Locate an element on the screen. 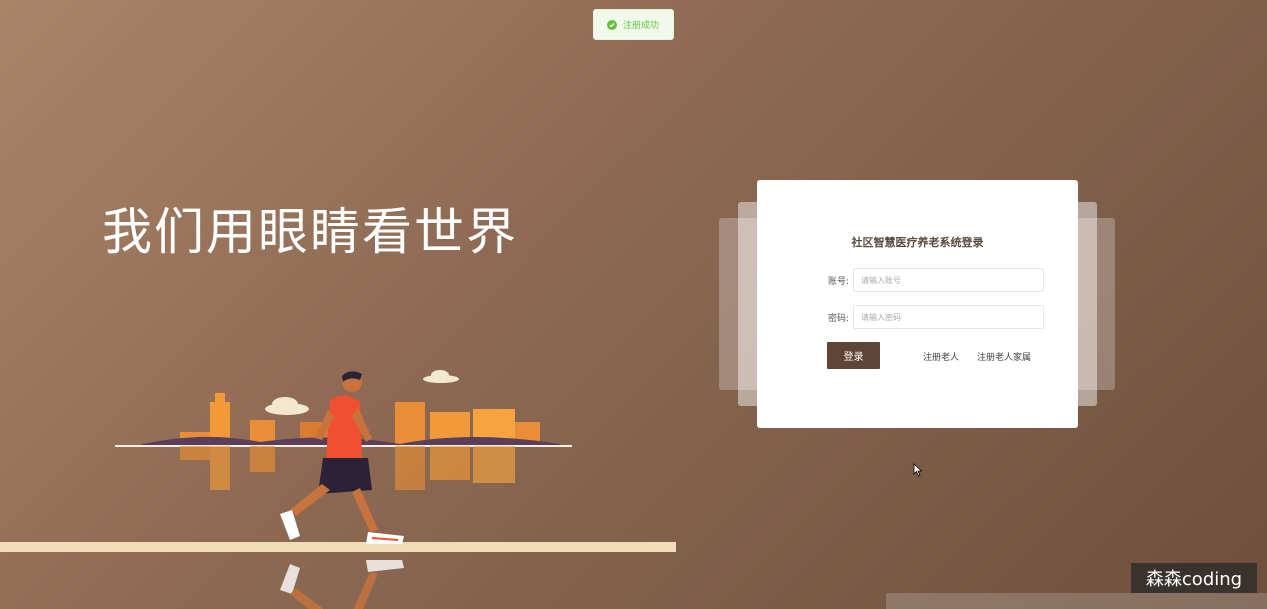  password-input is located at coordinates (948, 317).